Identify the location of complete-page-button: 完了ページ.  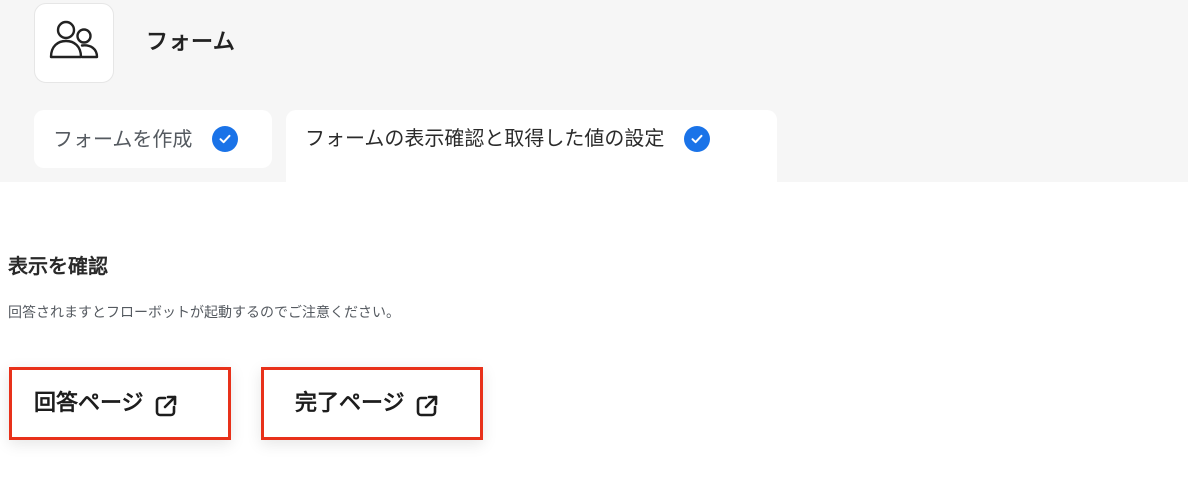
(372, 403).